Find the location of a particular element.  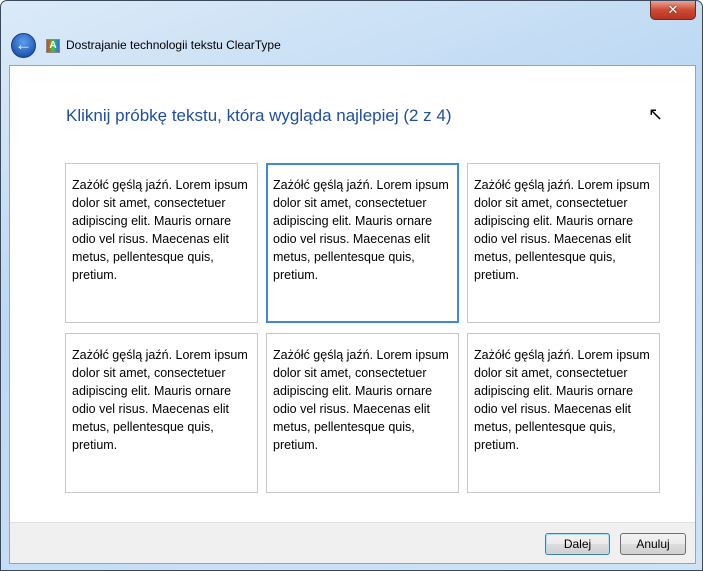

mouse-cursor-icon: ↖ is located at coordinates (656, 114).